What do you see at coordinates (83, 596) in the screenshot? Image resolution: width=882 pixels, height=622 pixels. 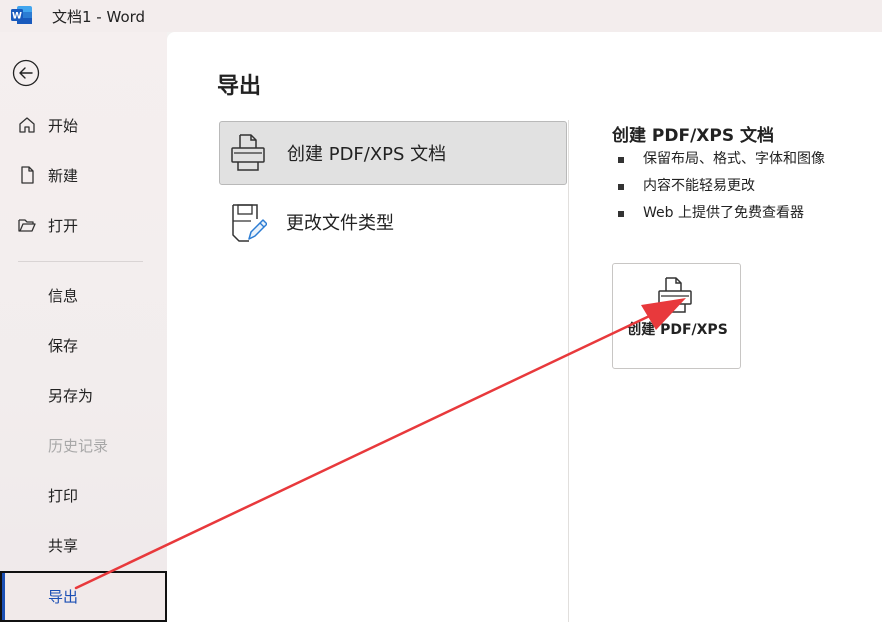 I see `sidebar-item-export: 导出` at bounding box center [83, 596].